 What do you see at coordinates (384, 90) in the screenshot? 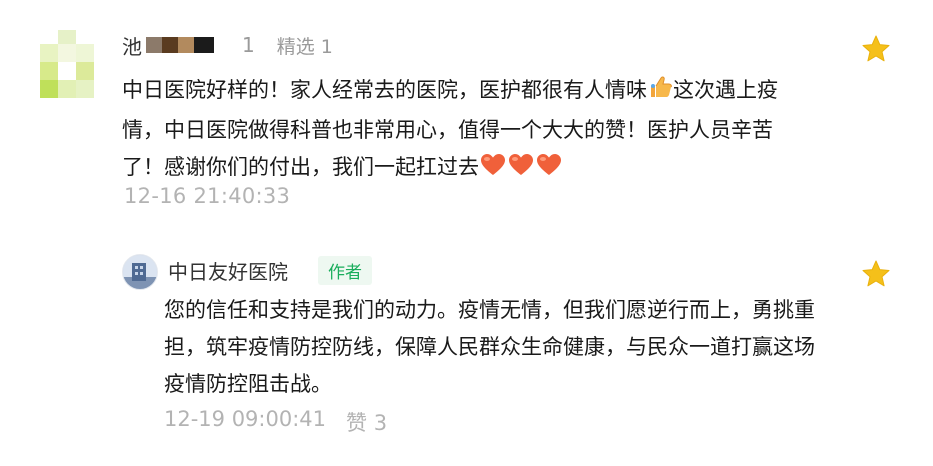
I see `comment-text-part1: 中日医院好样的！家人经常去的医院，医护都很有人情味` at bounding box center [384, 90].